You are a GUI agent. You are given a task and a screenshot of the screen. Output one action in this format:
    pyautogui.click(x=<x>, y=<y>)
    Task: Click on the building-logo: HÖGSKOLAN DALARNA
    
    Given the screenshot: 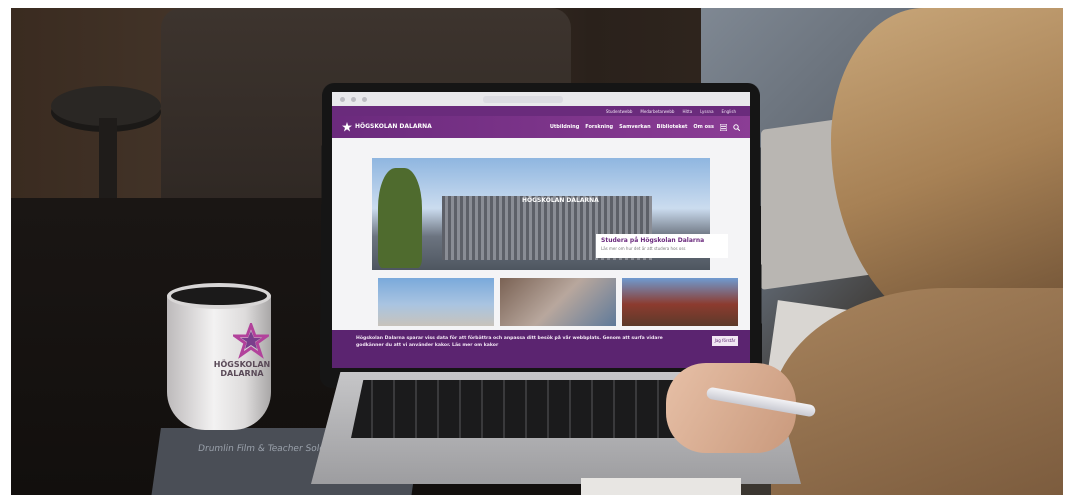 What is the action you would take?
    pyautogui.click(x=560, y=200)
    